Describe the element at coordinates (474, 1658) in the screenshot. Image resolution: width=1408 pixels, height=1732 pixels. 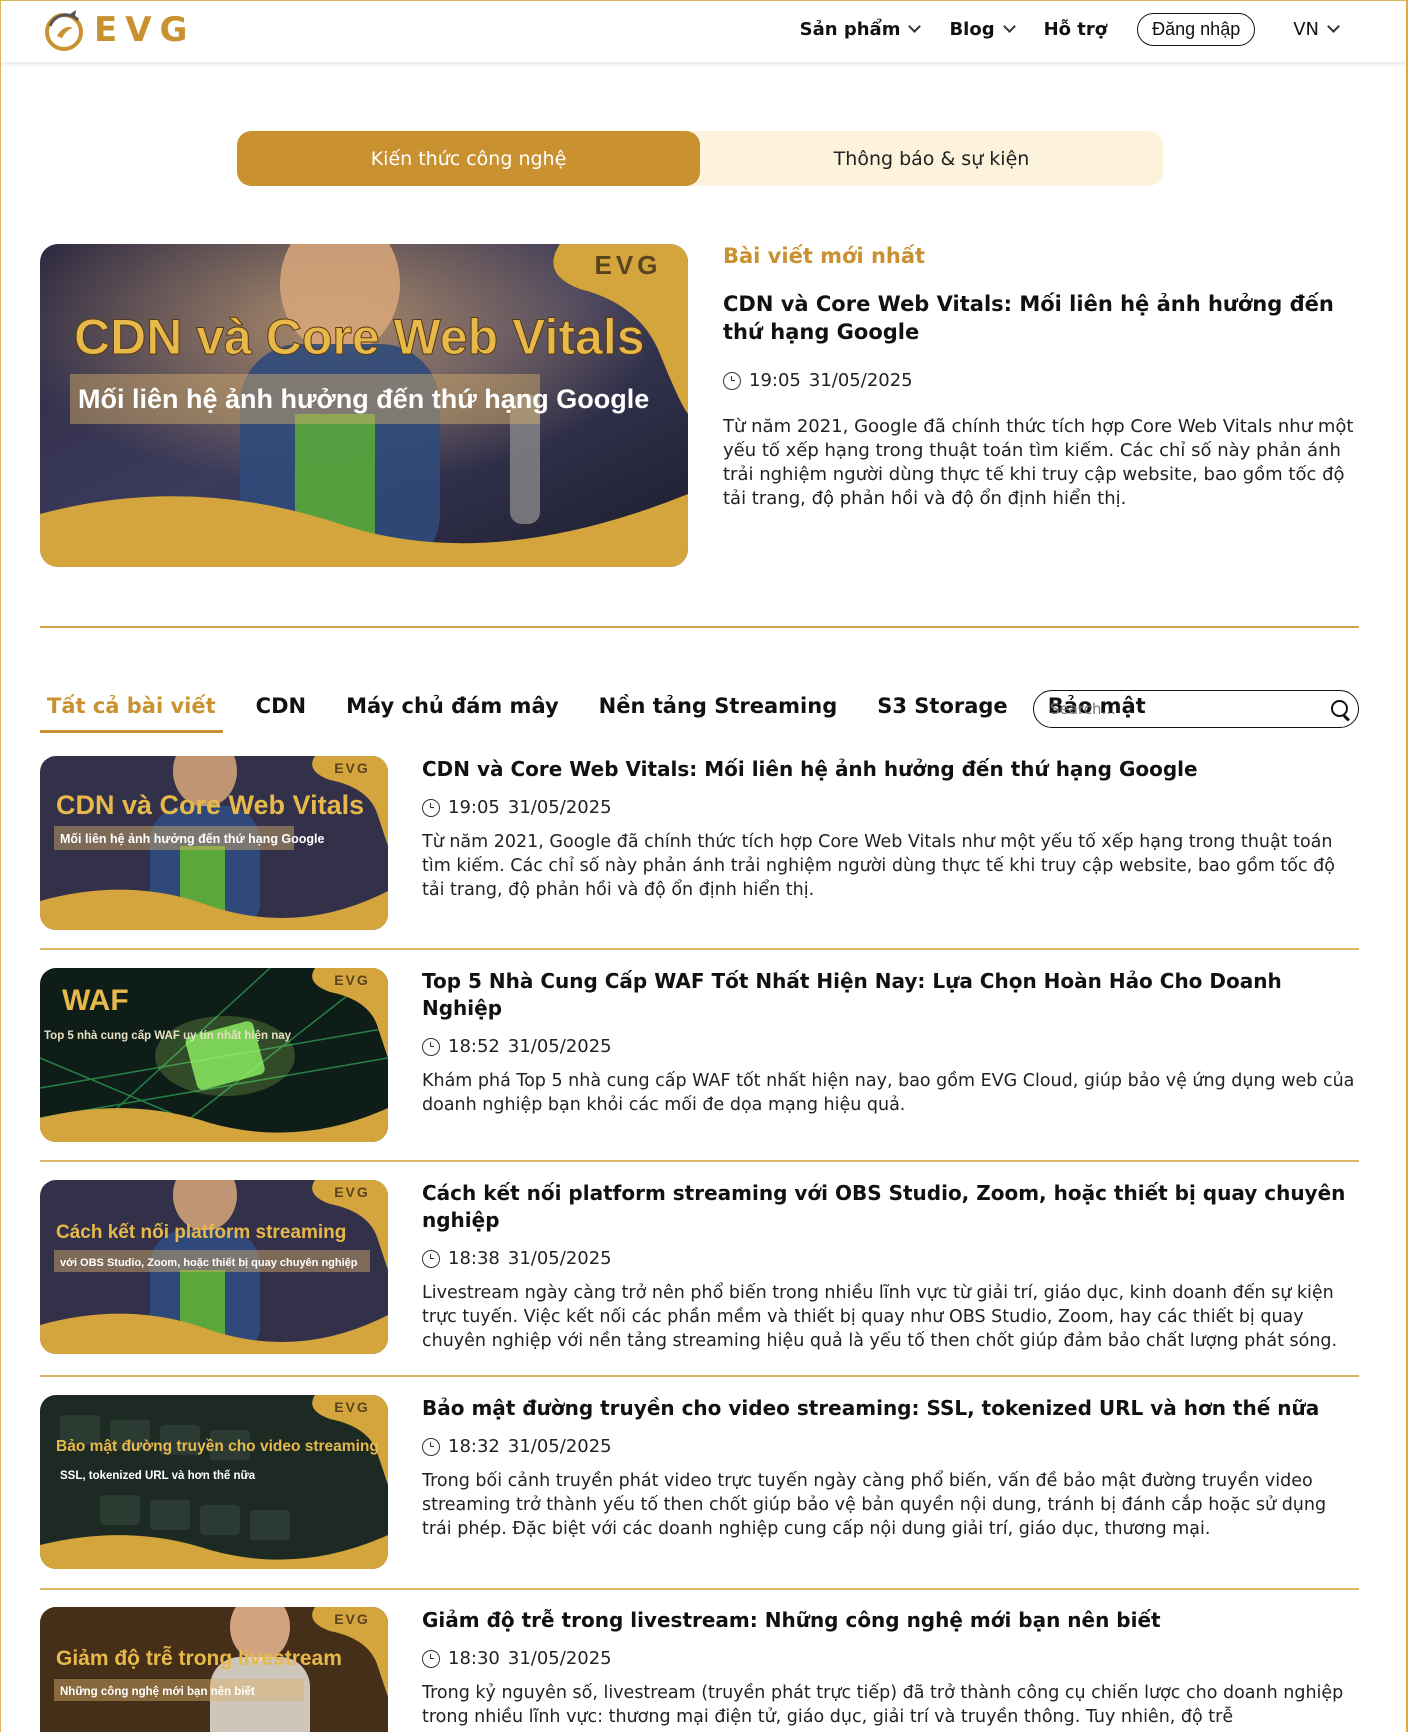
I see `article-time: 18:30` at that location.